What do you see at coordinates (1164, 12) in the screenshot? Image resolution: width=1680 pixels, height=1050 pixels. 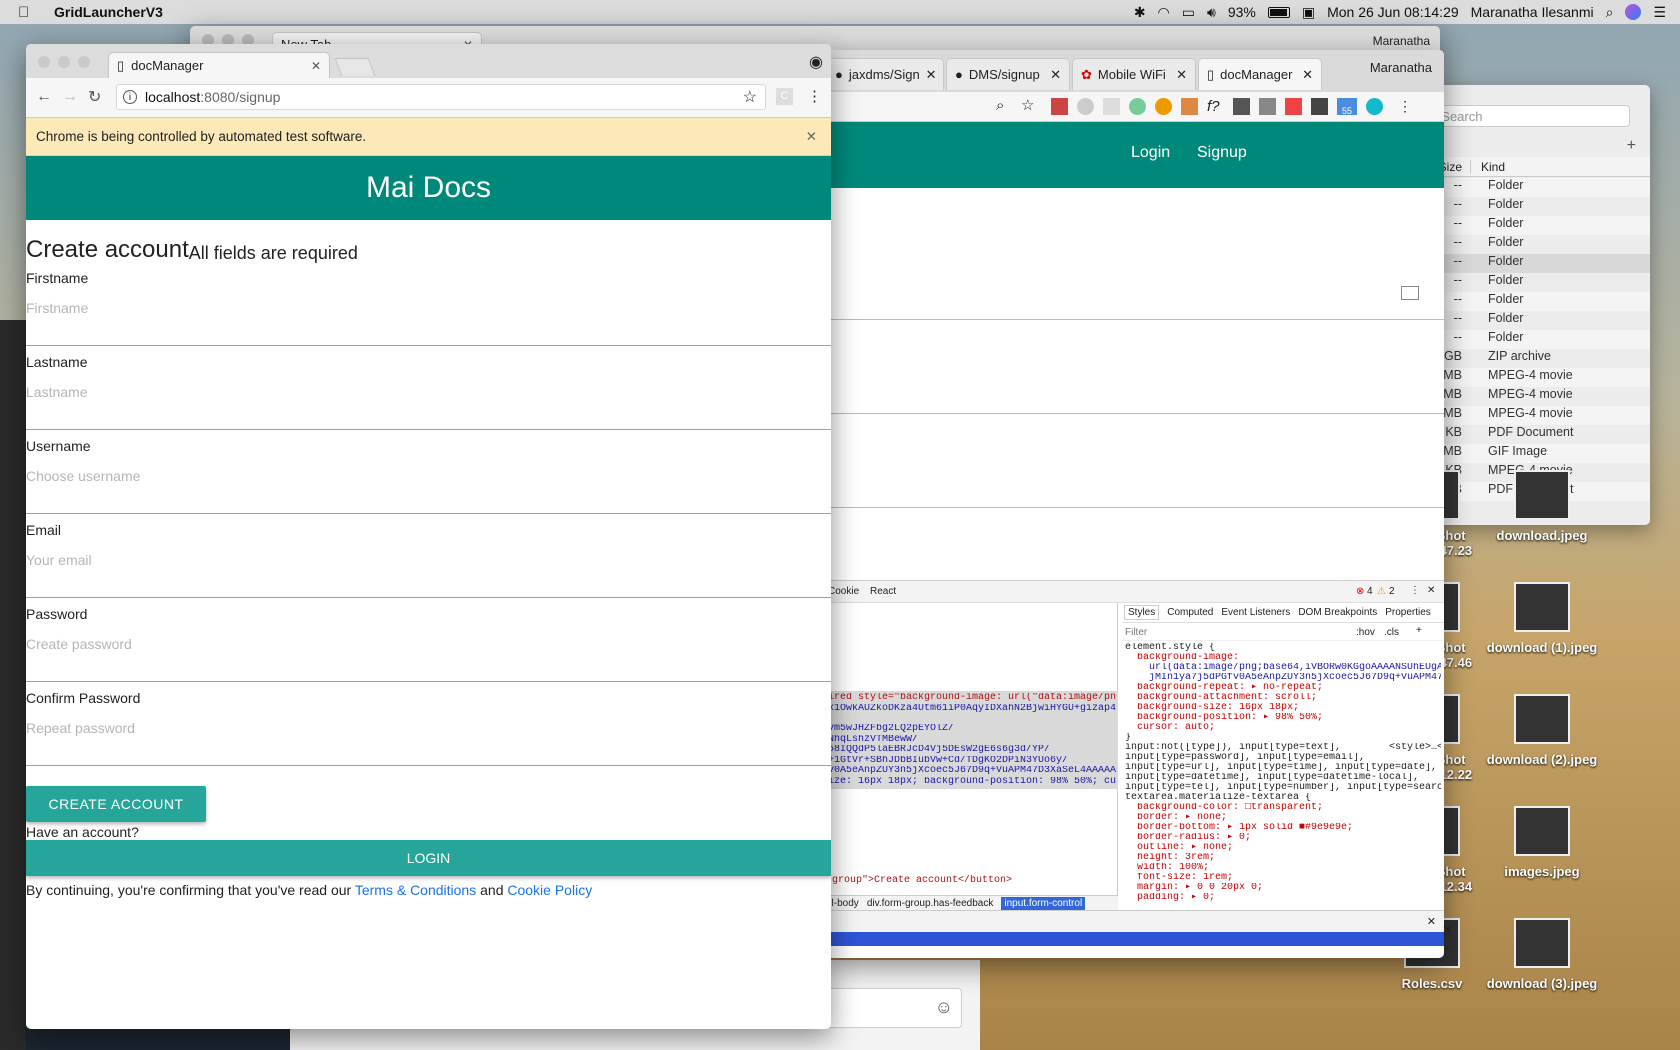 I see `wifi-icon: ◠` at bounding box center [1164, 12].